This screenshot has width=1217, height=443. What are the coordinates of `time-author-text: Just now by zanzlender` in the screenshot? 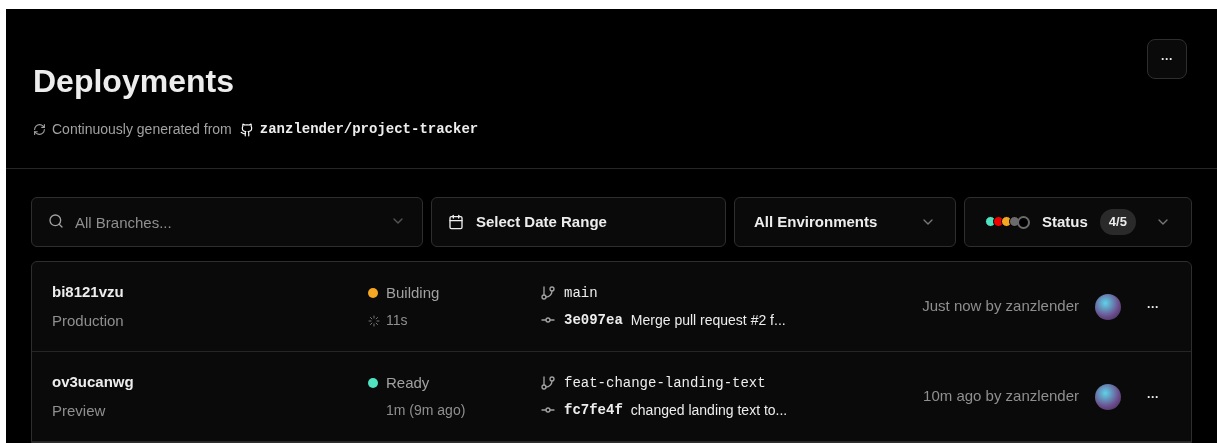 It's located at (1000, 306).